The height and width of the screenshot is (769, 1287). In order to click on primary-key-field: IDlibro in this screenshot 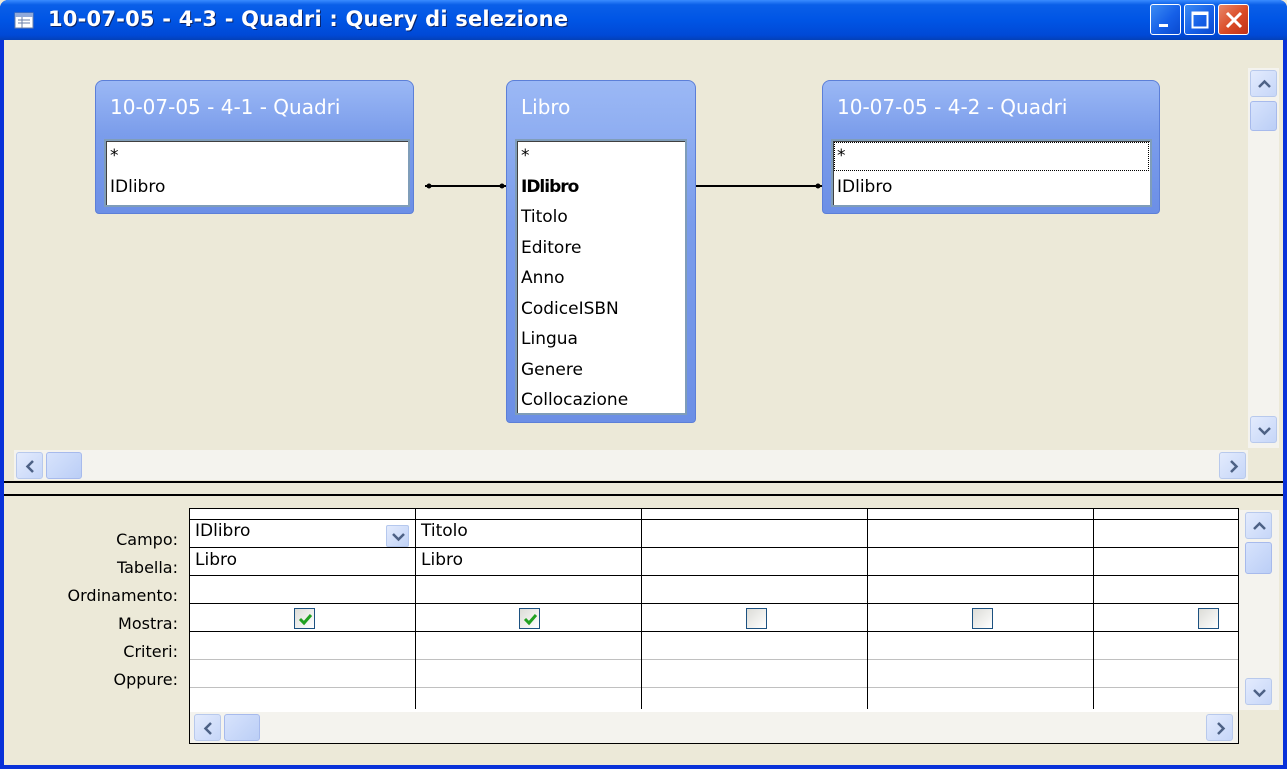, I will do `click(601, 187)`.